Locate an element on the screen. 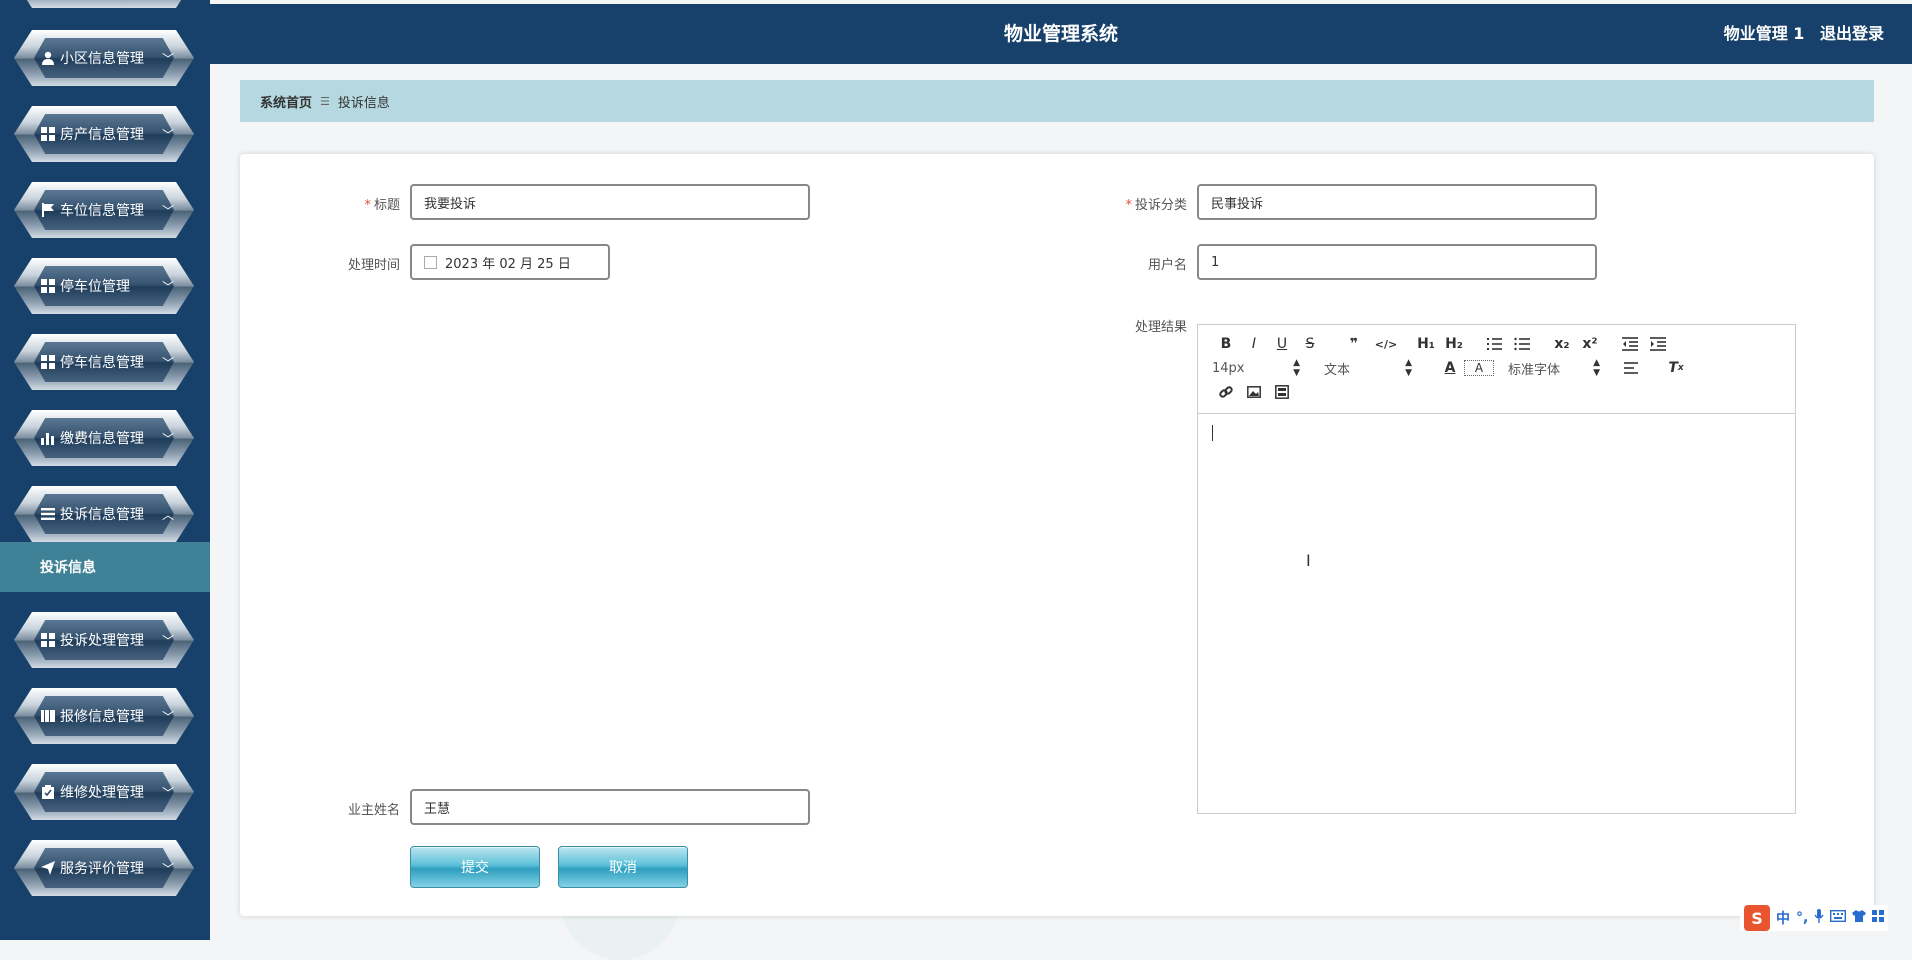 The width and height of the screenshot is (1912, 960). sidebar-item-label: 停车信息管理 is located at coordinates (102, 363).